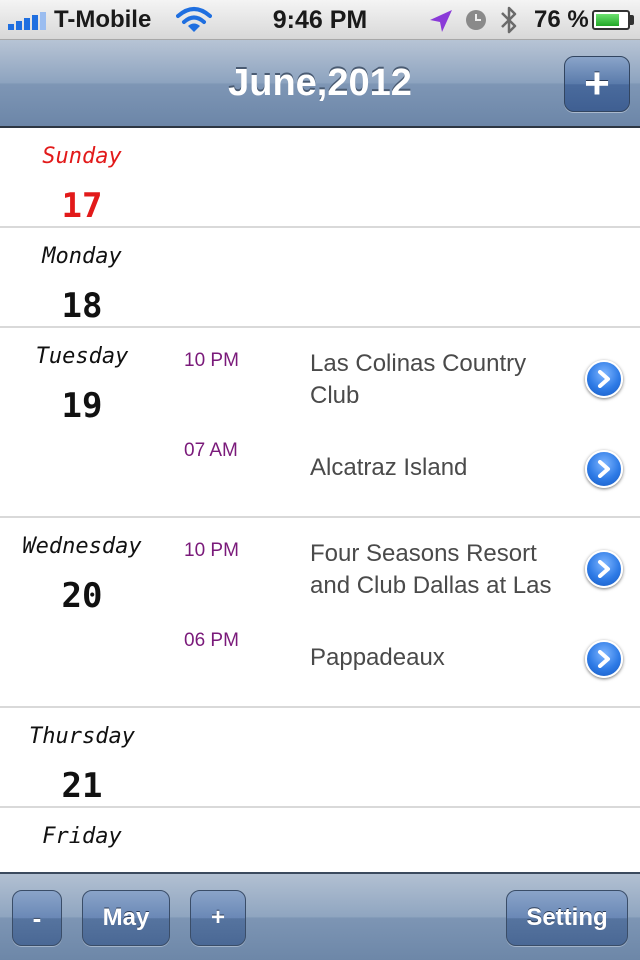 This screenshot has width=640, height=960. Describe the element at coordinates (211, 450) in the screenshot. I see `event-time: 07 AM` at that location.